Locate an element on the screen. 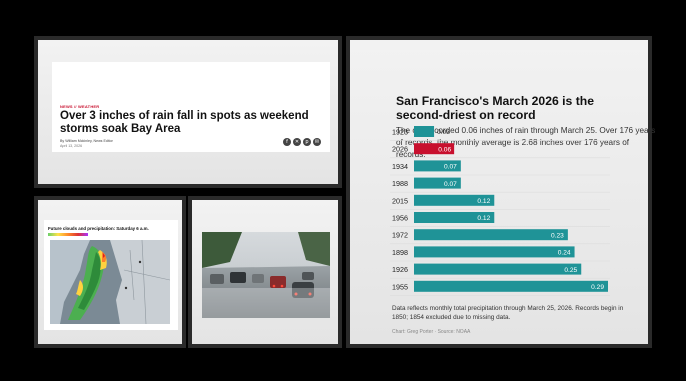 The width and height of the screenshot is (686, 381). category-label: 1955 is located at coordinates (400, 286).